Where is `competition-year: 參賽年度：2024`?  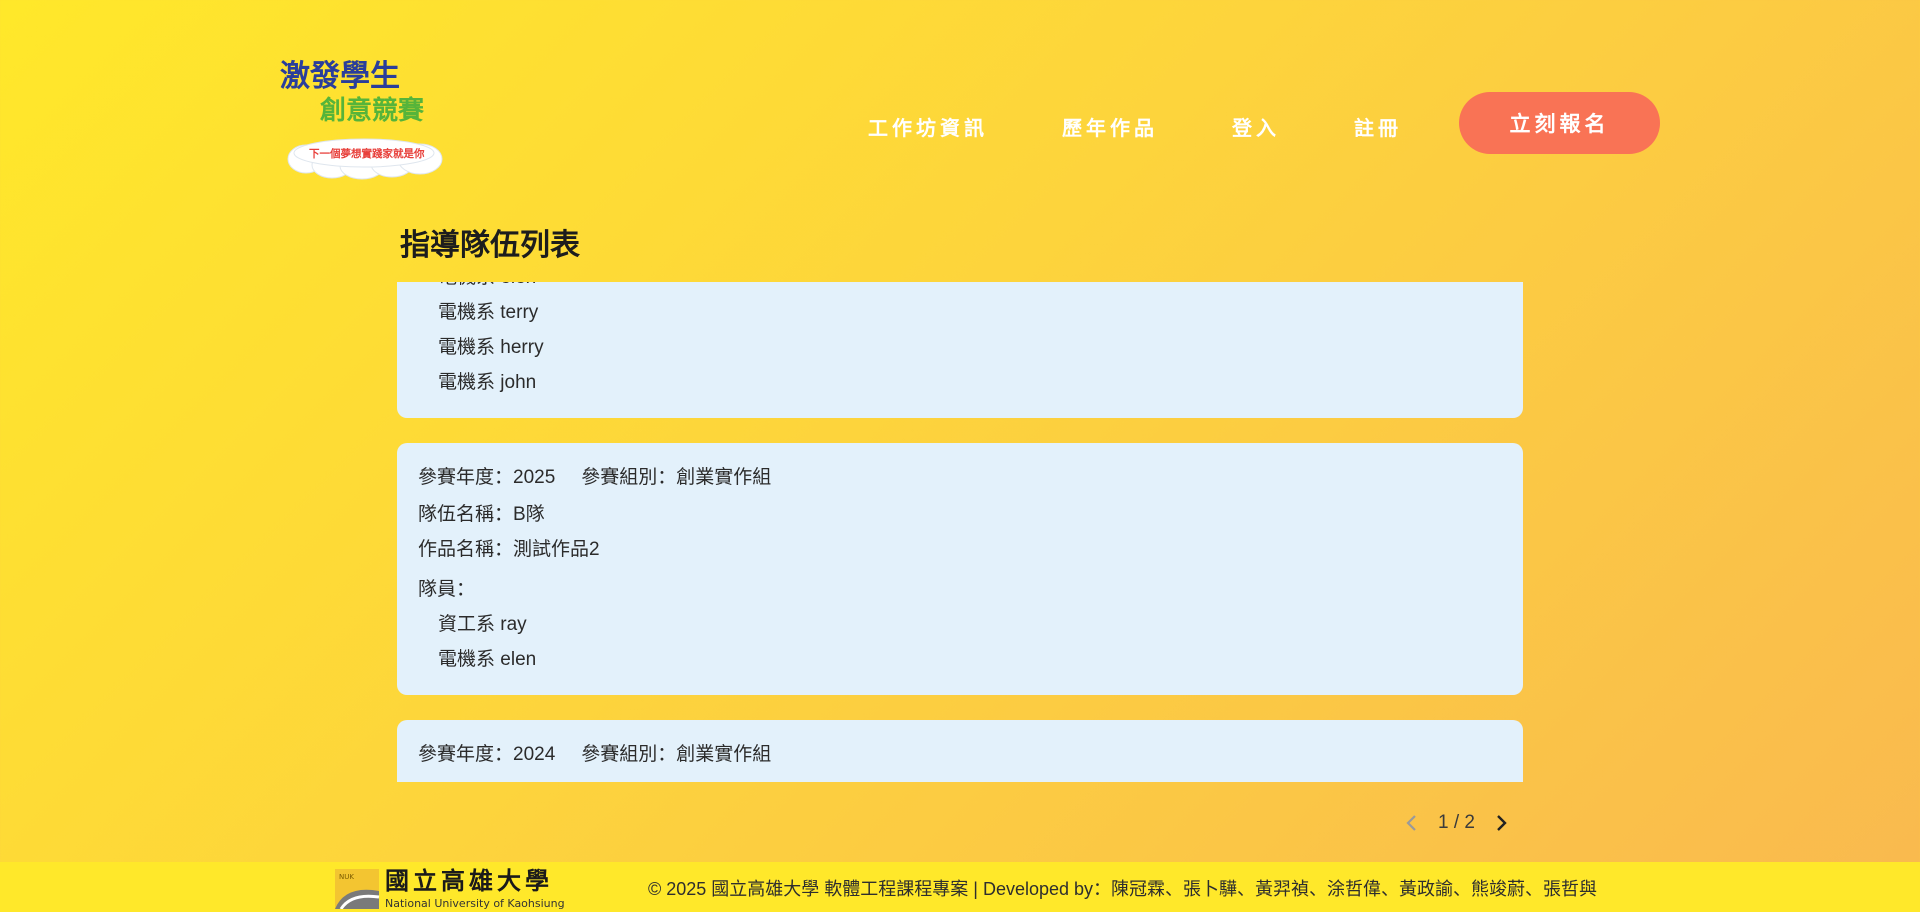
competition-year: 參賽年度：2024 is located at coordinates (487, 754).